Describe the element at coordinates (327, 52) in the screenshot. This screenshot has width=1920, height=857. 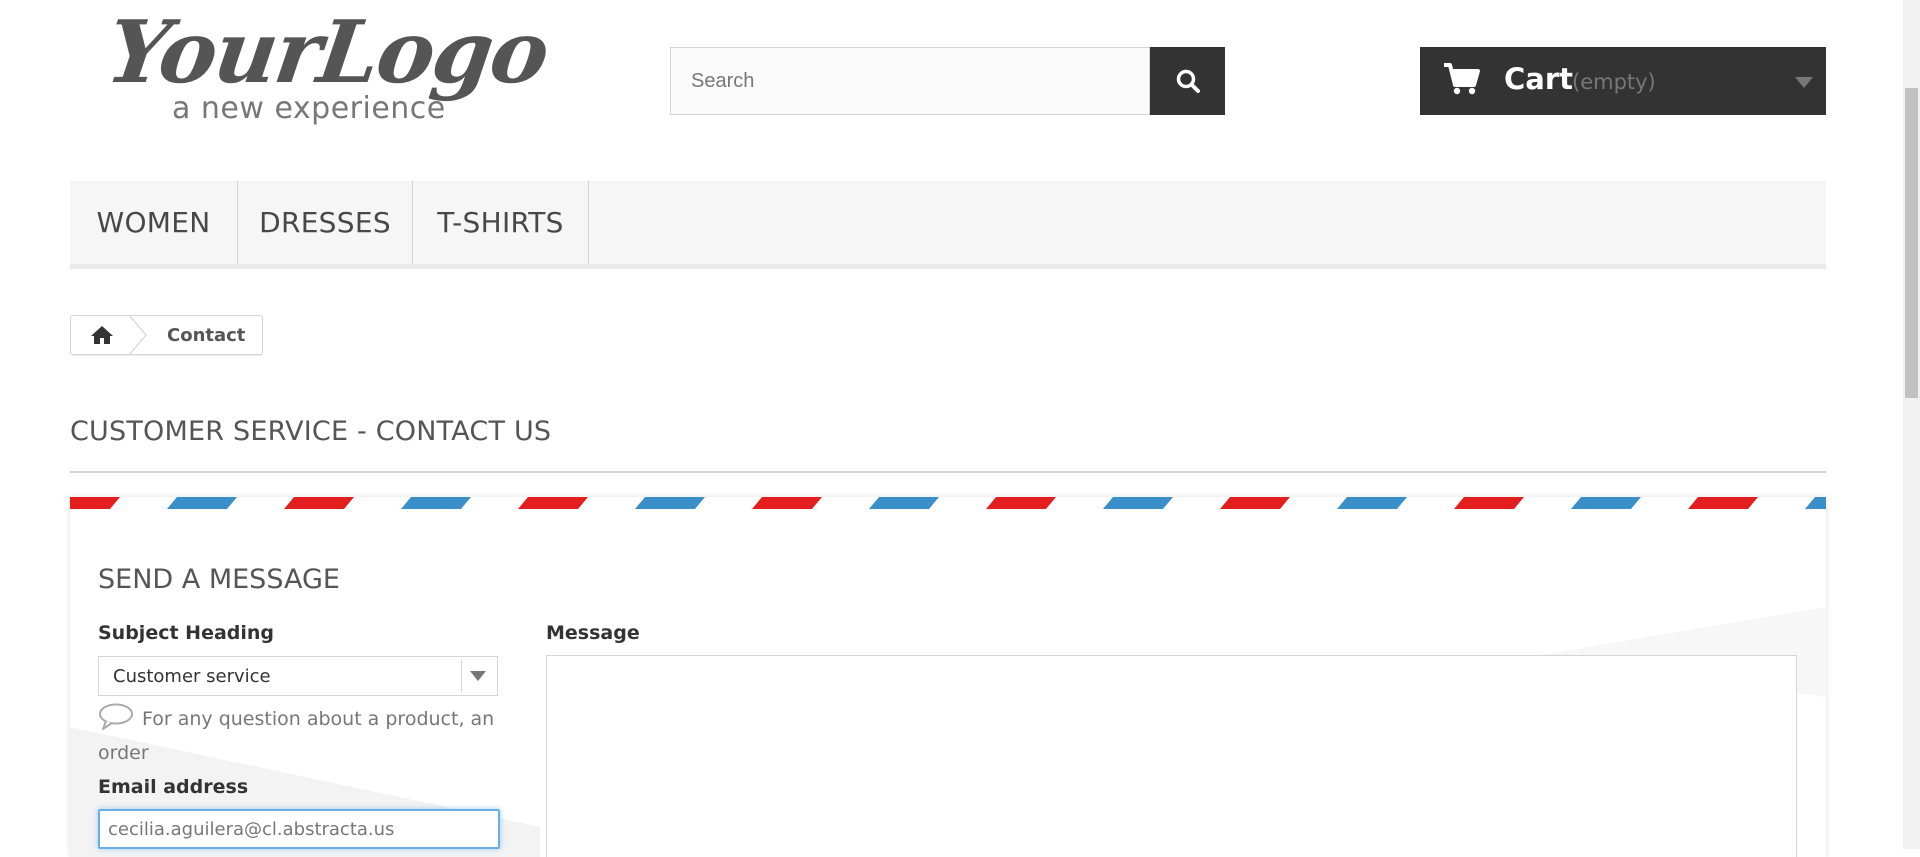
I see `logo-text: YourLogo` at that location.